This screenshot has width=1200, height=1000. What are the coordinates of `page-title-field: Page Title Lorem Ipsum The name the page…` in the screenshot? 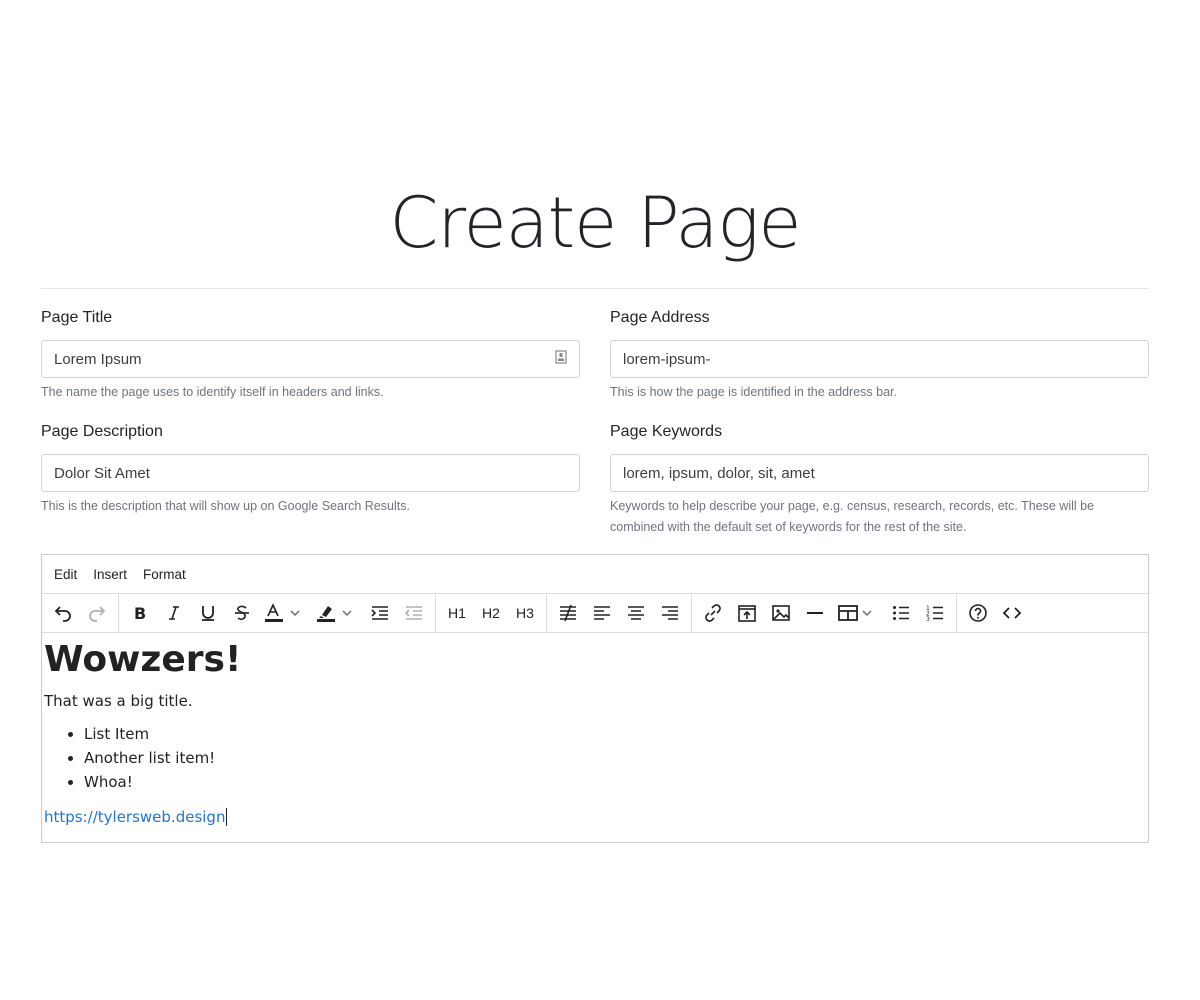 It's located at (310, 355).